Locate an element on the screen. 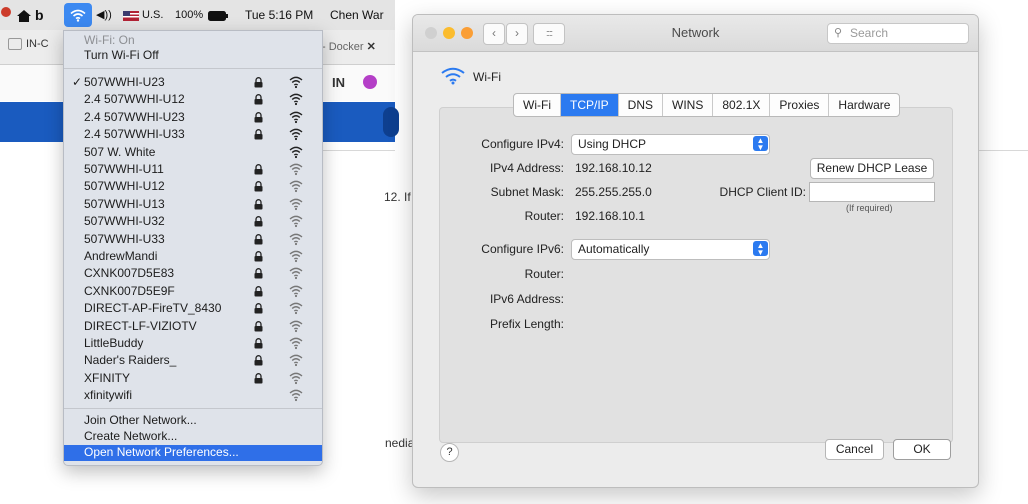 The height and width of the screenshot is (504, 1028). subnet-mask-value: 255.255.255.0 is located at coordinates (613, 192).